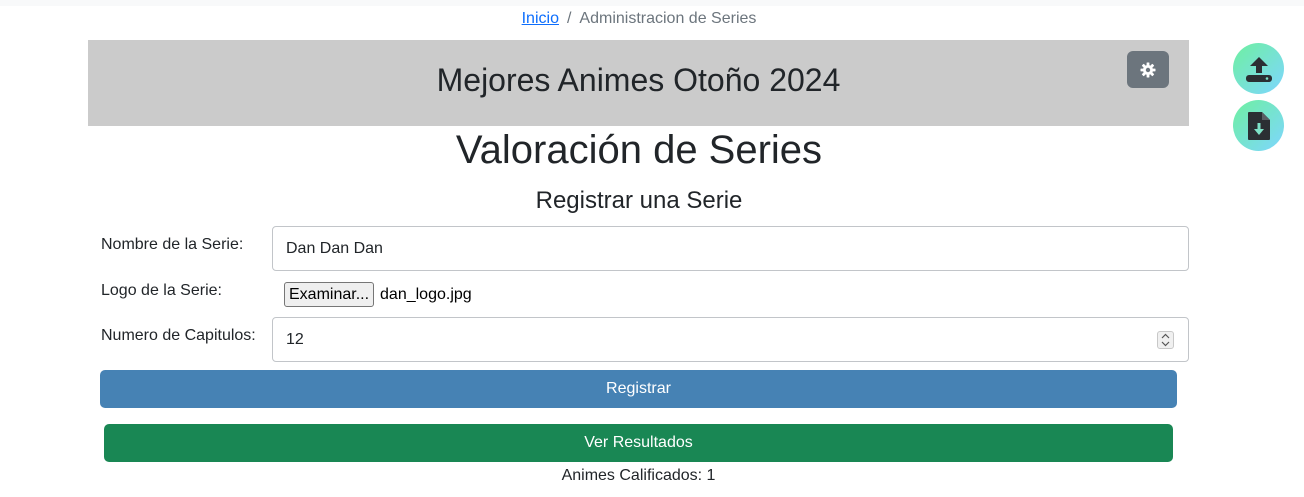 Image resolution: width=1304 pixels, height=497 pixels. I want to click on series-name-input: Dan Dan Dan, so click(730, 248).